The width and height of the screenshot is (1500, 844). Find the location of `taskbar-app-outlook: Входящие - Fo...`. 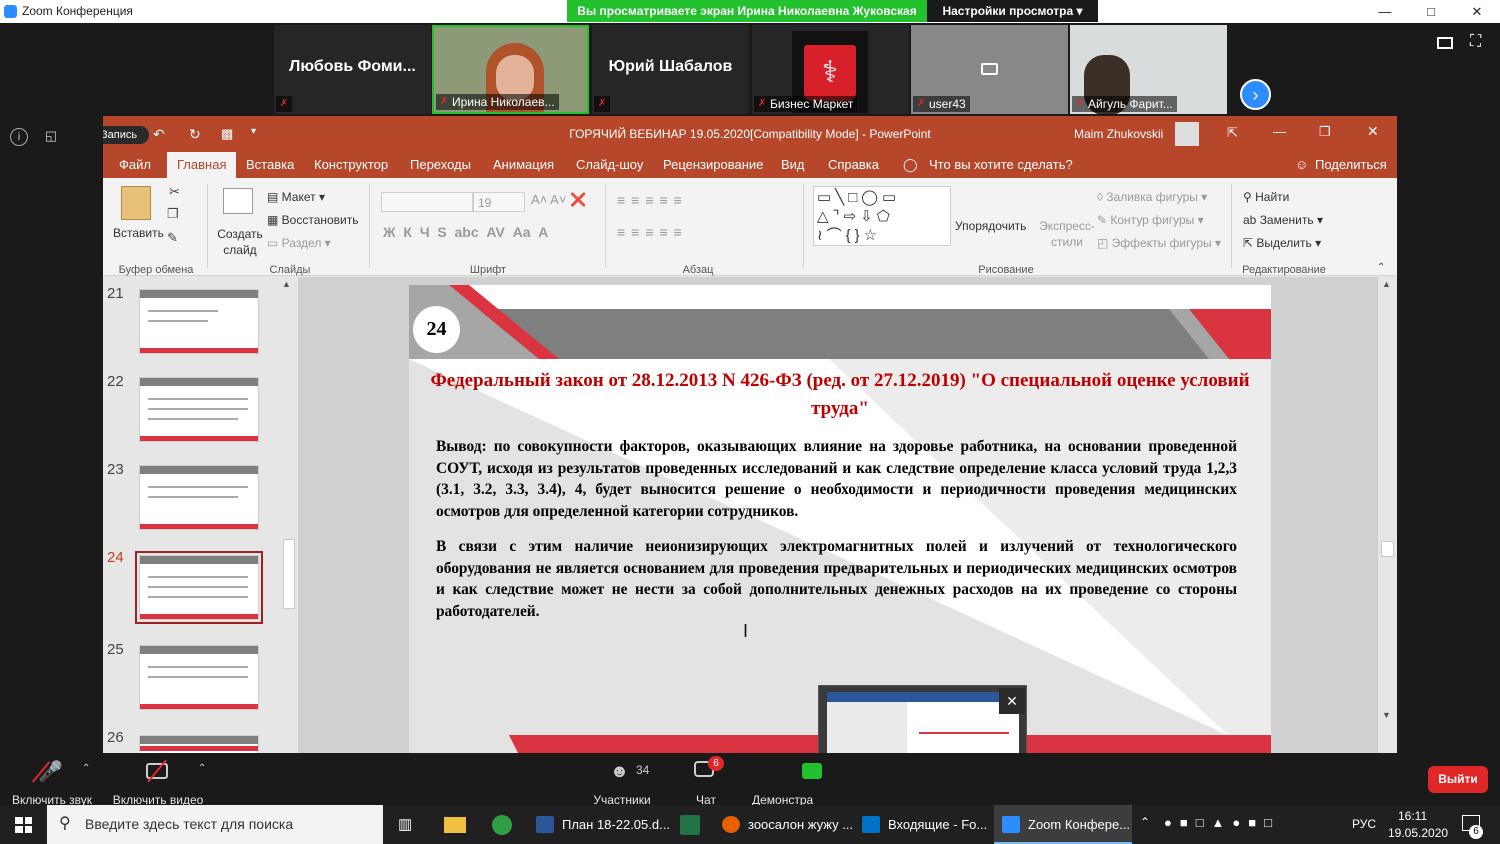

taskbar-app-outlook: Входящие - Fo... is located at coordinates (923, 824).